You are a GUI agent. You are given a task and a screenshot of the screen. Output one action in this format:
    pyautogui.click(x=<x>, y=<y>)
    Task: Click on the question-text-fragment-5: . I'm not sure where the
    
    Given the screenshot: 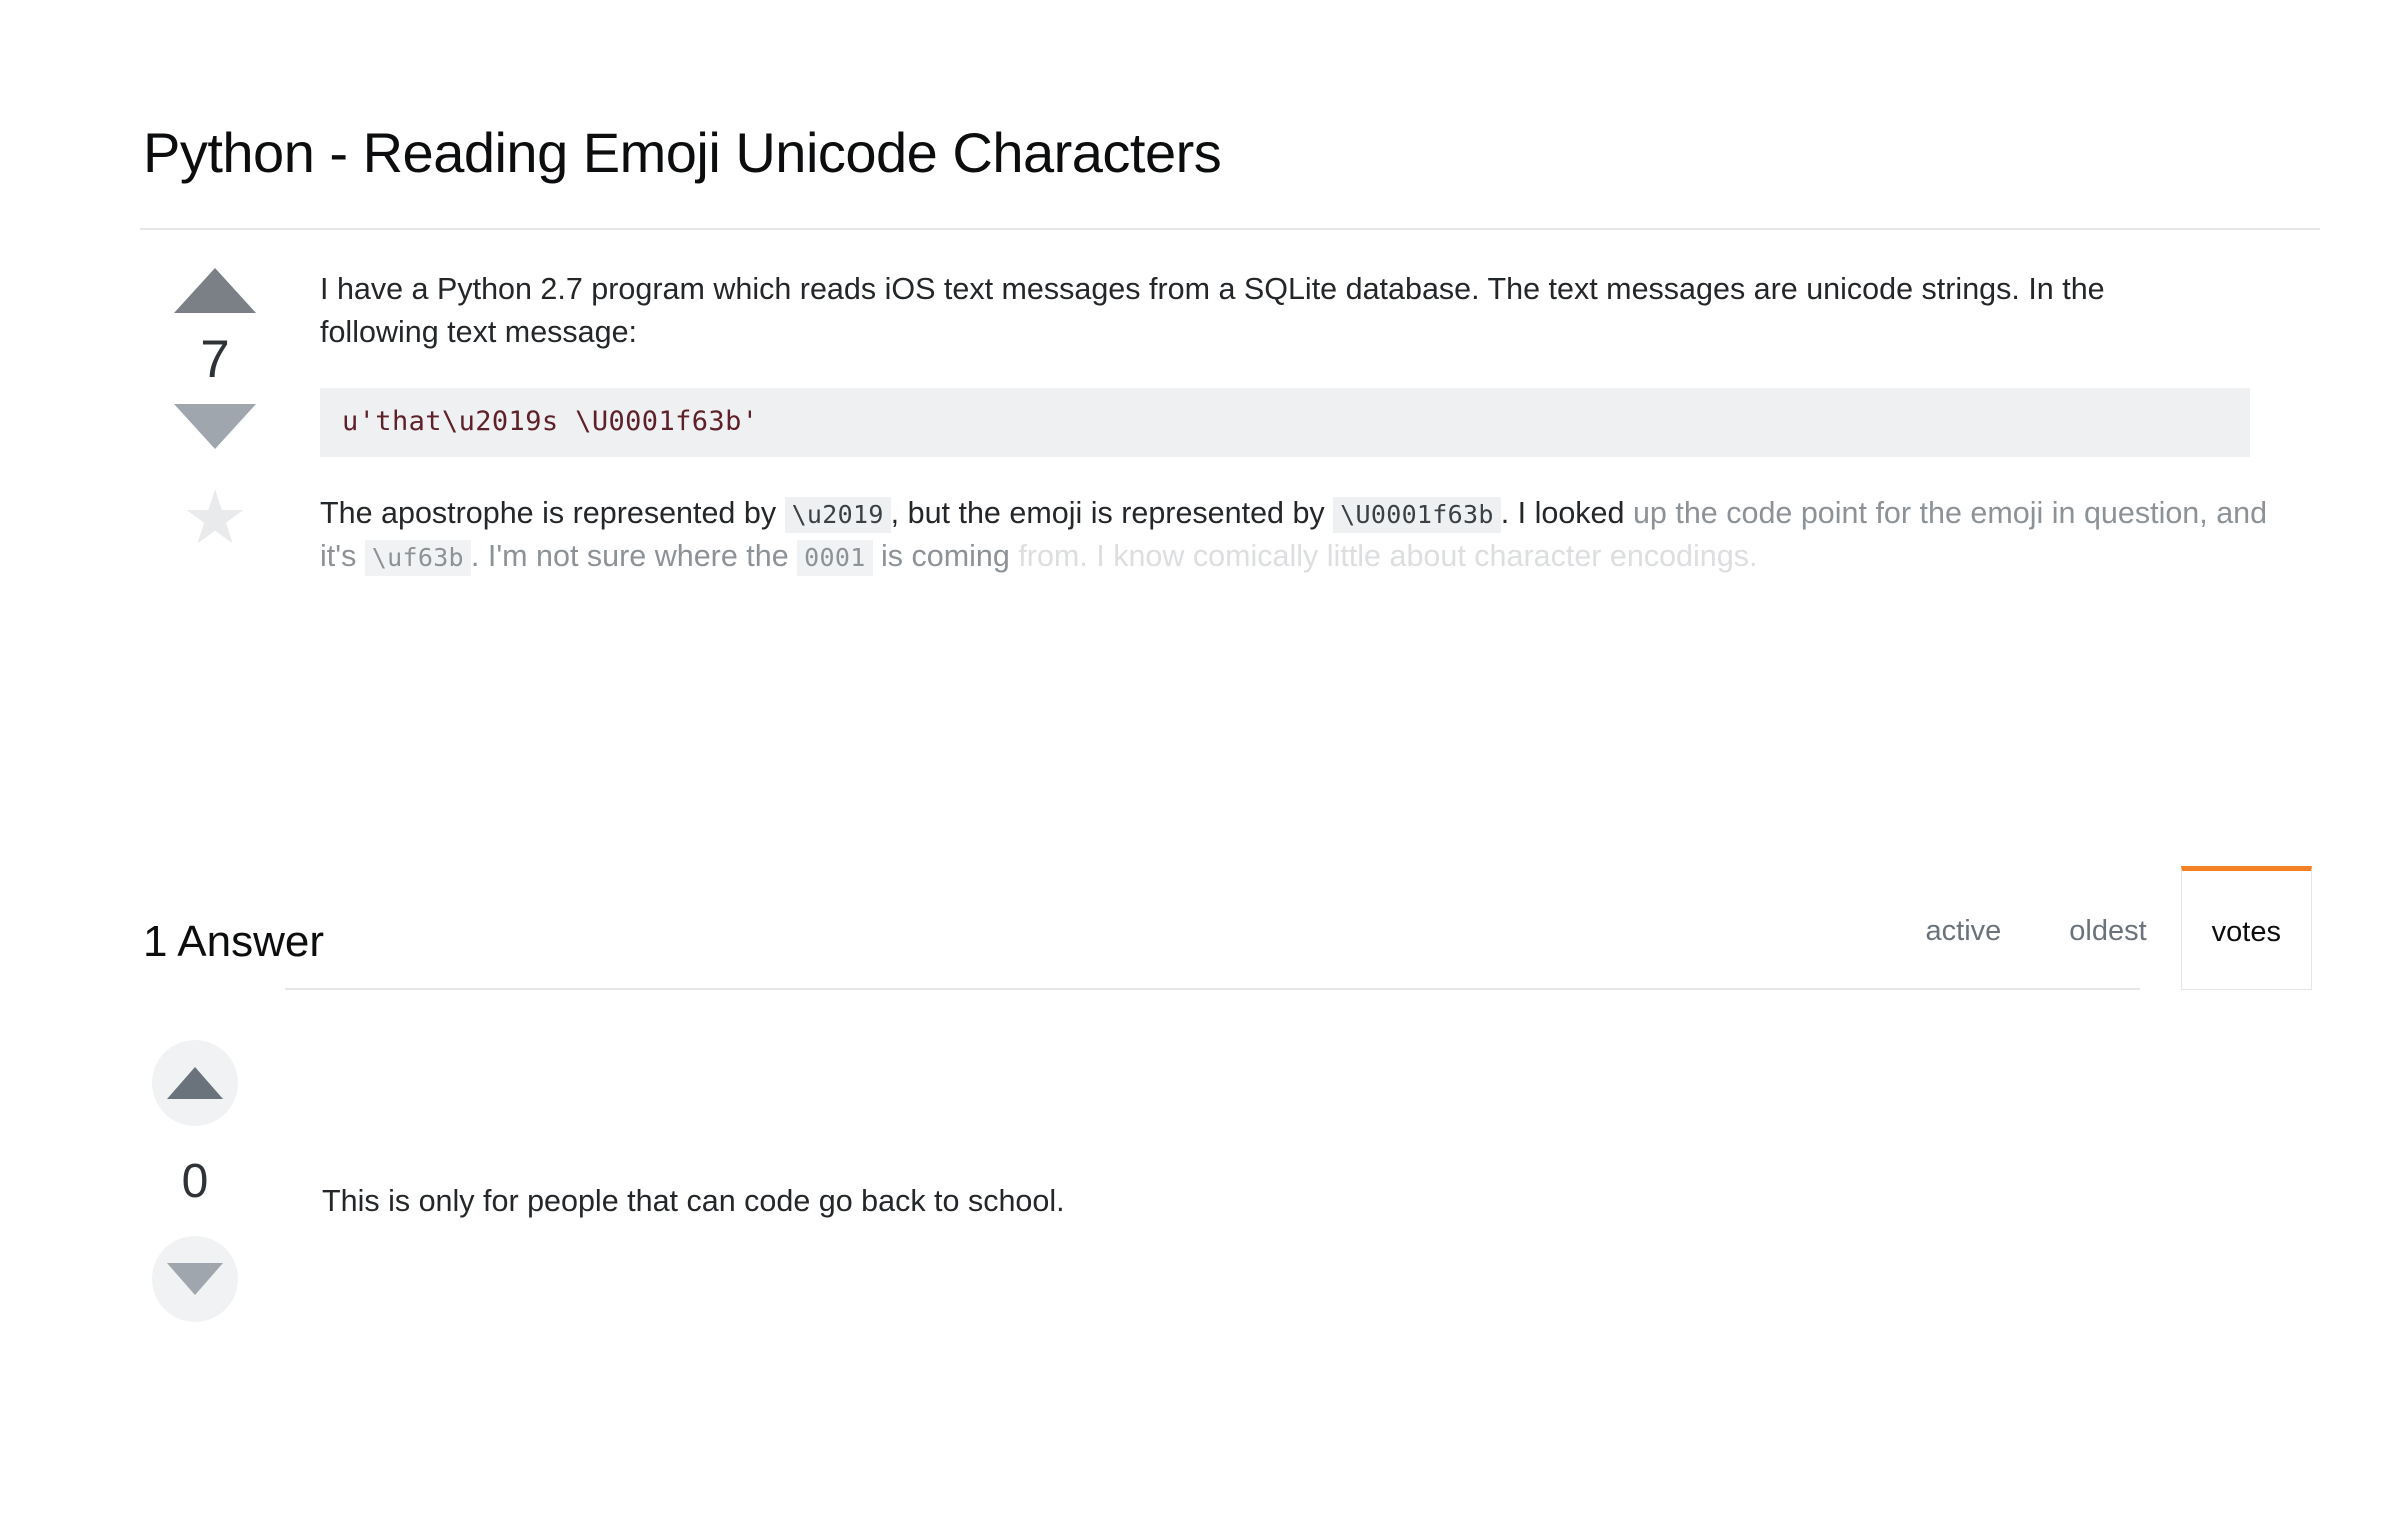 What is the action you would take?
    pyautogui.click(x=634, y=555)
    